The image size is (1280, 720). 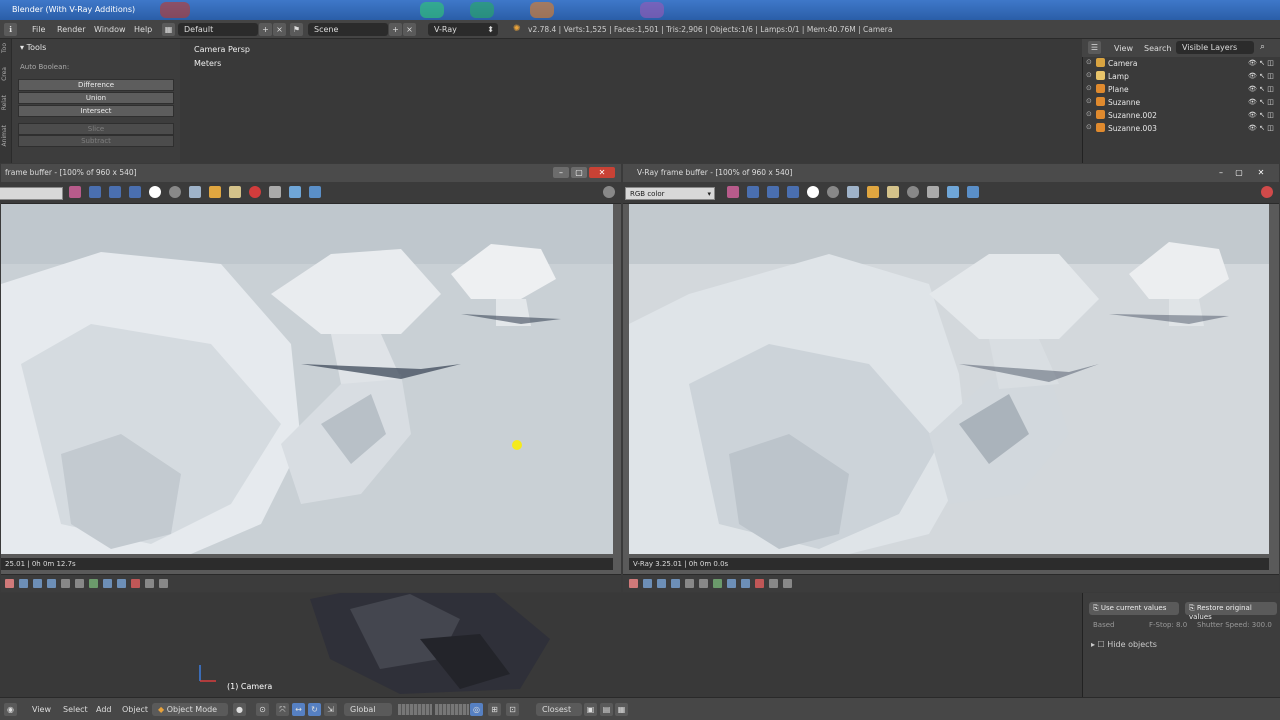 I want to click on boolean-union-button: Union, so click(x=96, y=98).